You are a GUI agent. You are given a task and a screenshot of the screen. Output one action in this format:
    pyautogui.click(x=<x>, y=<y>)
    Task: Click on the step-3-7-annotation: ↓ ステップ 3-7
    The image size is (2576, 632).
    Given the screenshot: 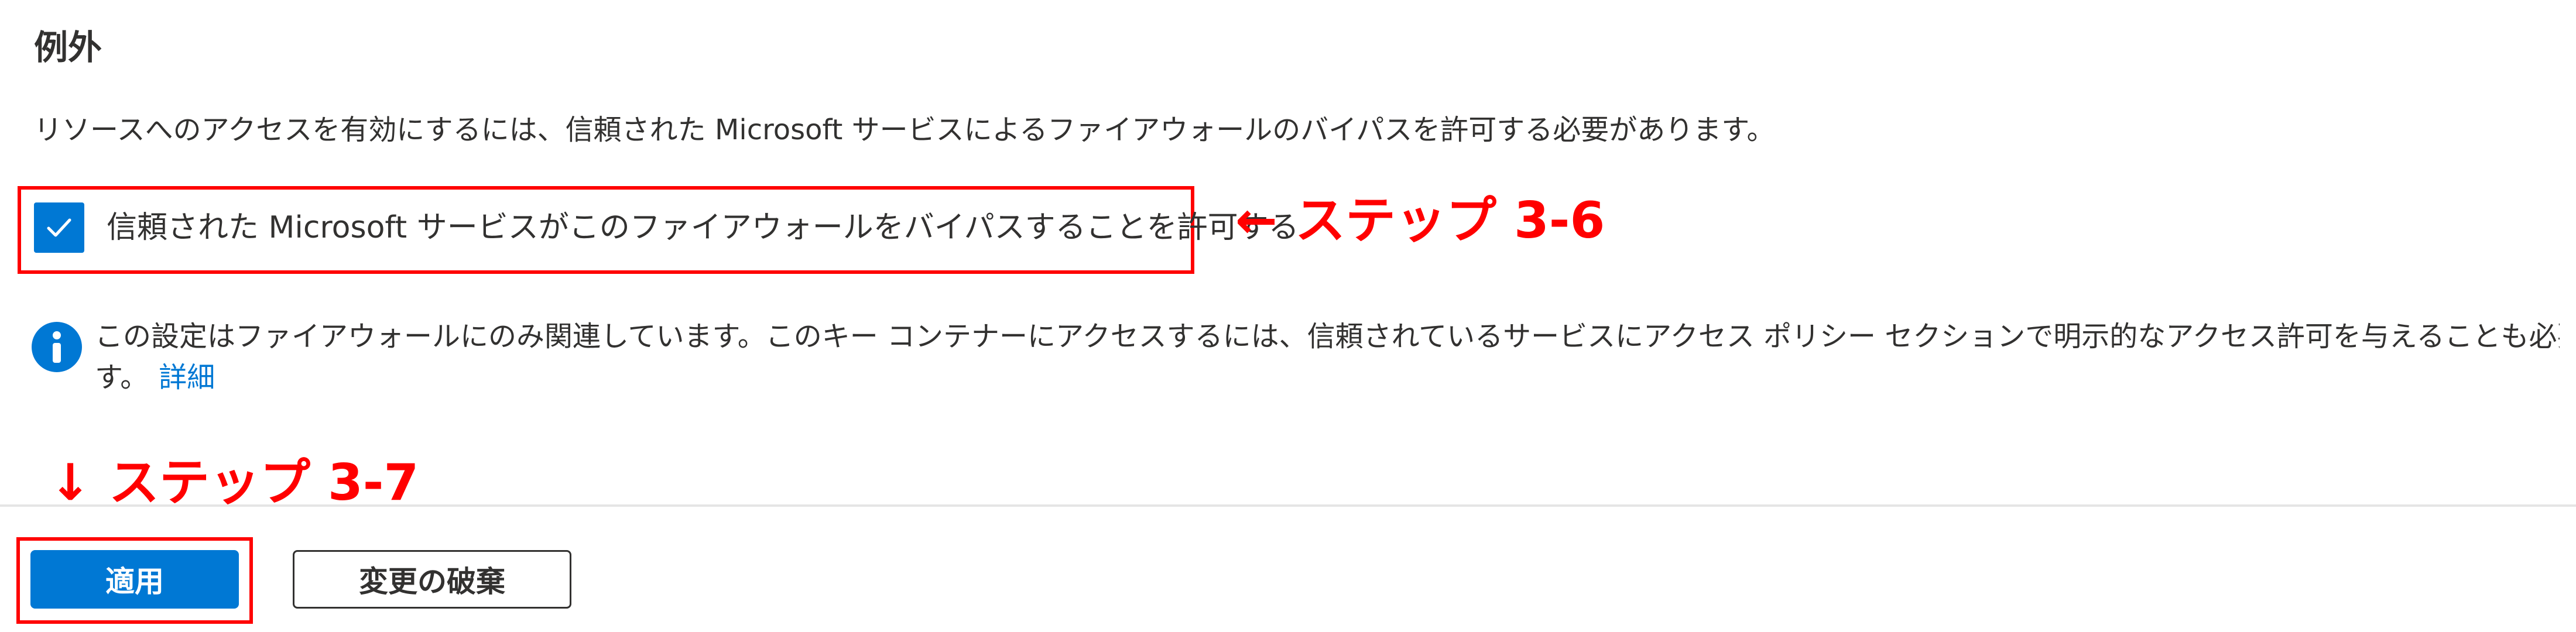 What is the action you would take?
    pyautogui.click(x=234, y=483)
    